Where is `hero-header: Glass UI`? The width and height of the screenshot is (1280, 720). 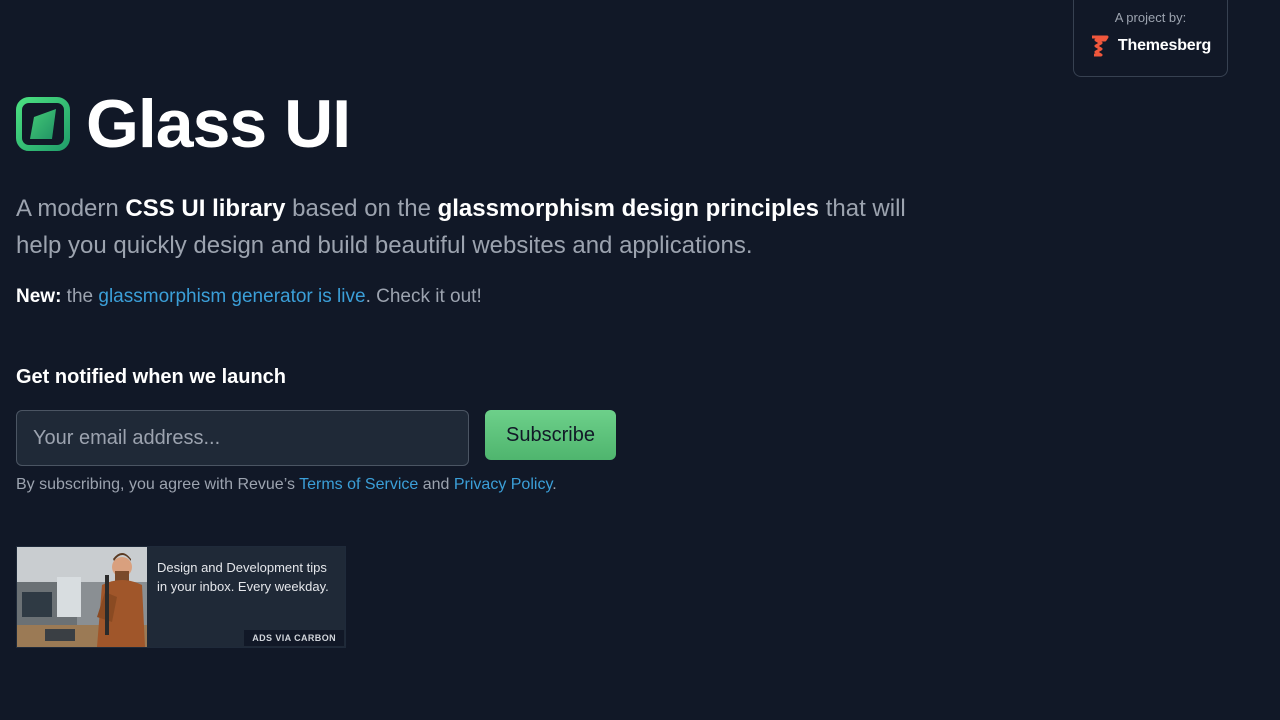
hero-header: Glass UI is located at coordinates (183, 124).